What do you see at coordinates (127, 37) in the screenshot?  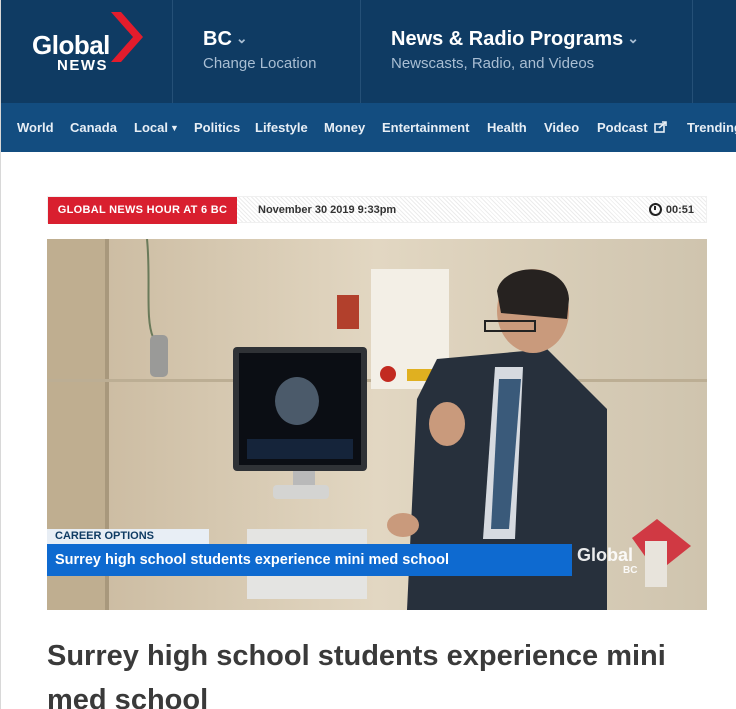 I see `logo-chevron-icon` at bounding box center [127, 37].